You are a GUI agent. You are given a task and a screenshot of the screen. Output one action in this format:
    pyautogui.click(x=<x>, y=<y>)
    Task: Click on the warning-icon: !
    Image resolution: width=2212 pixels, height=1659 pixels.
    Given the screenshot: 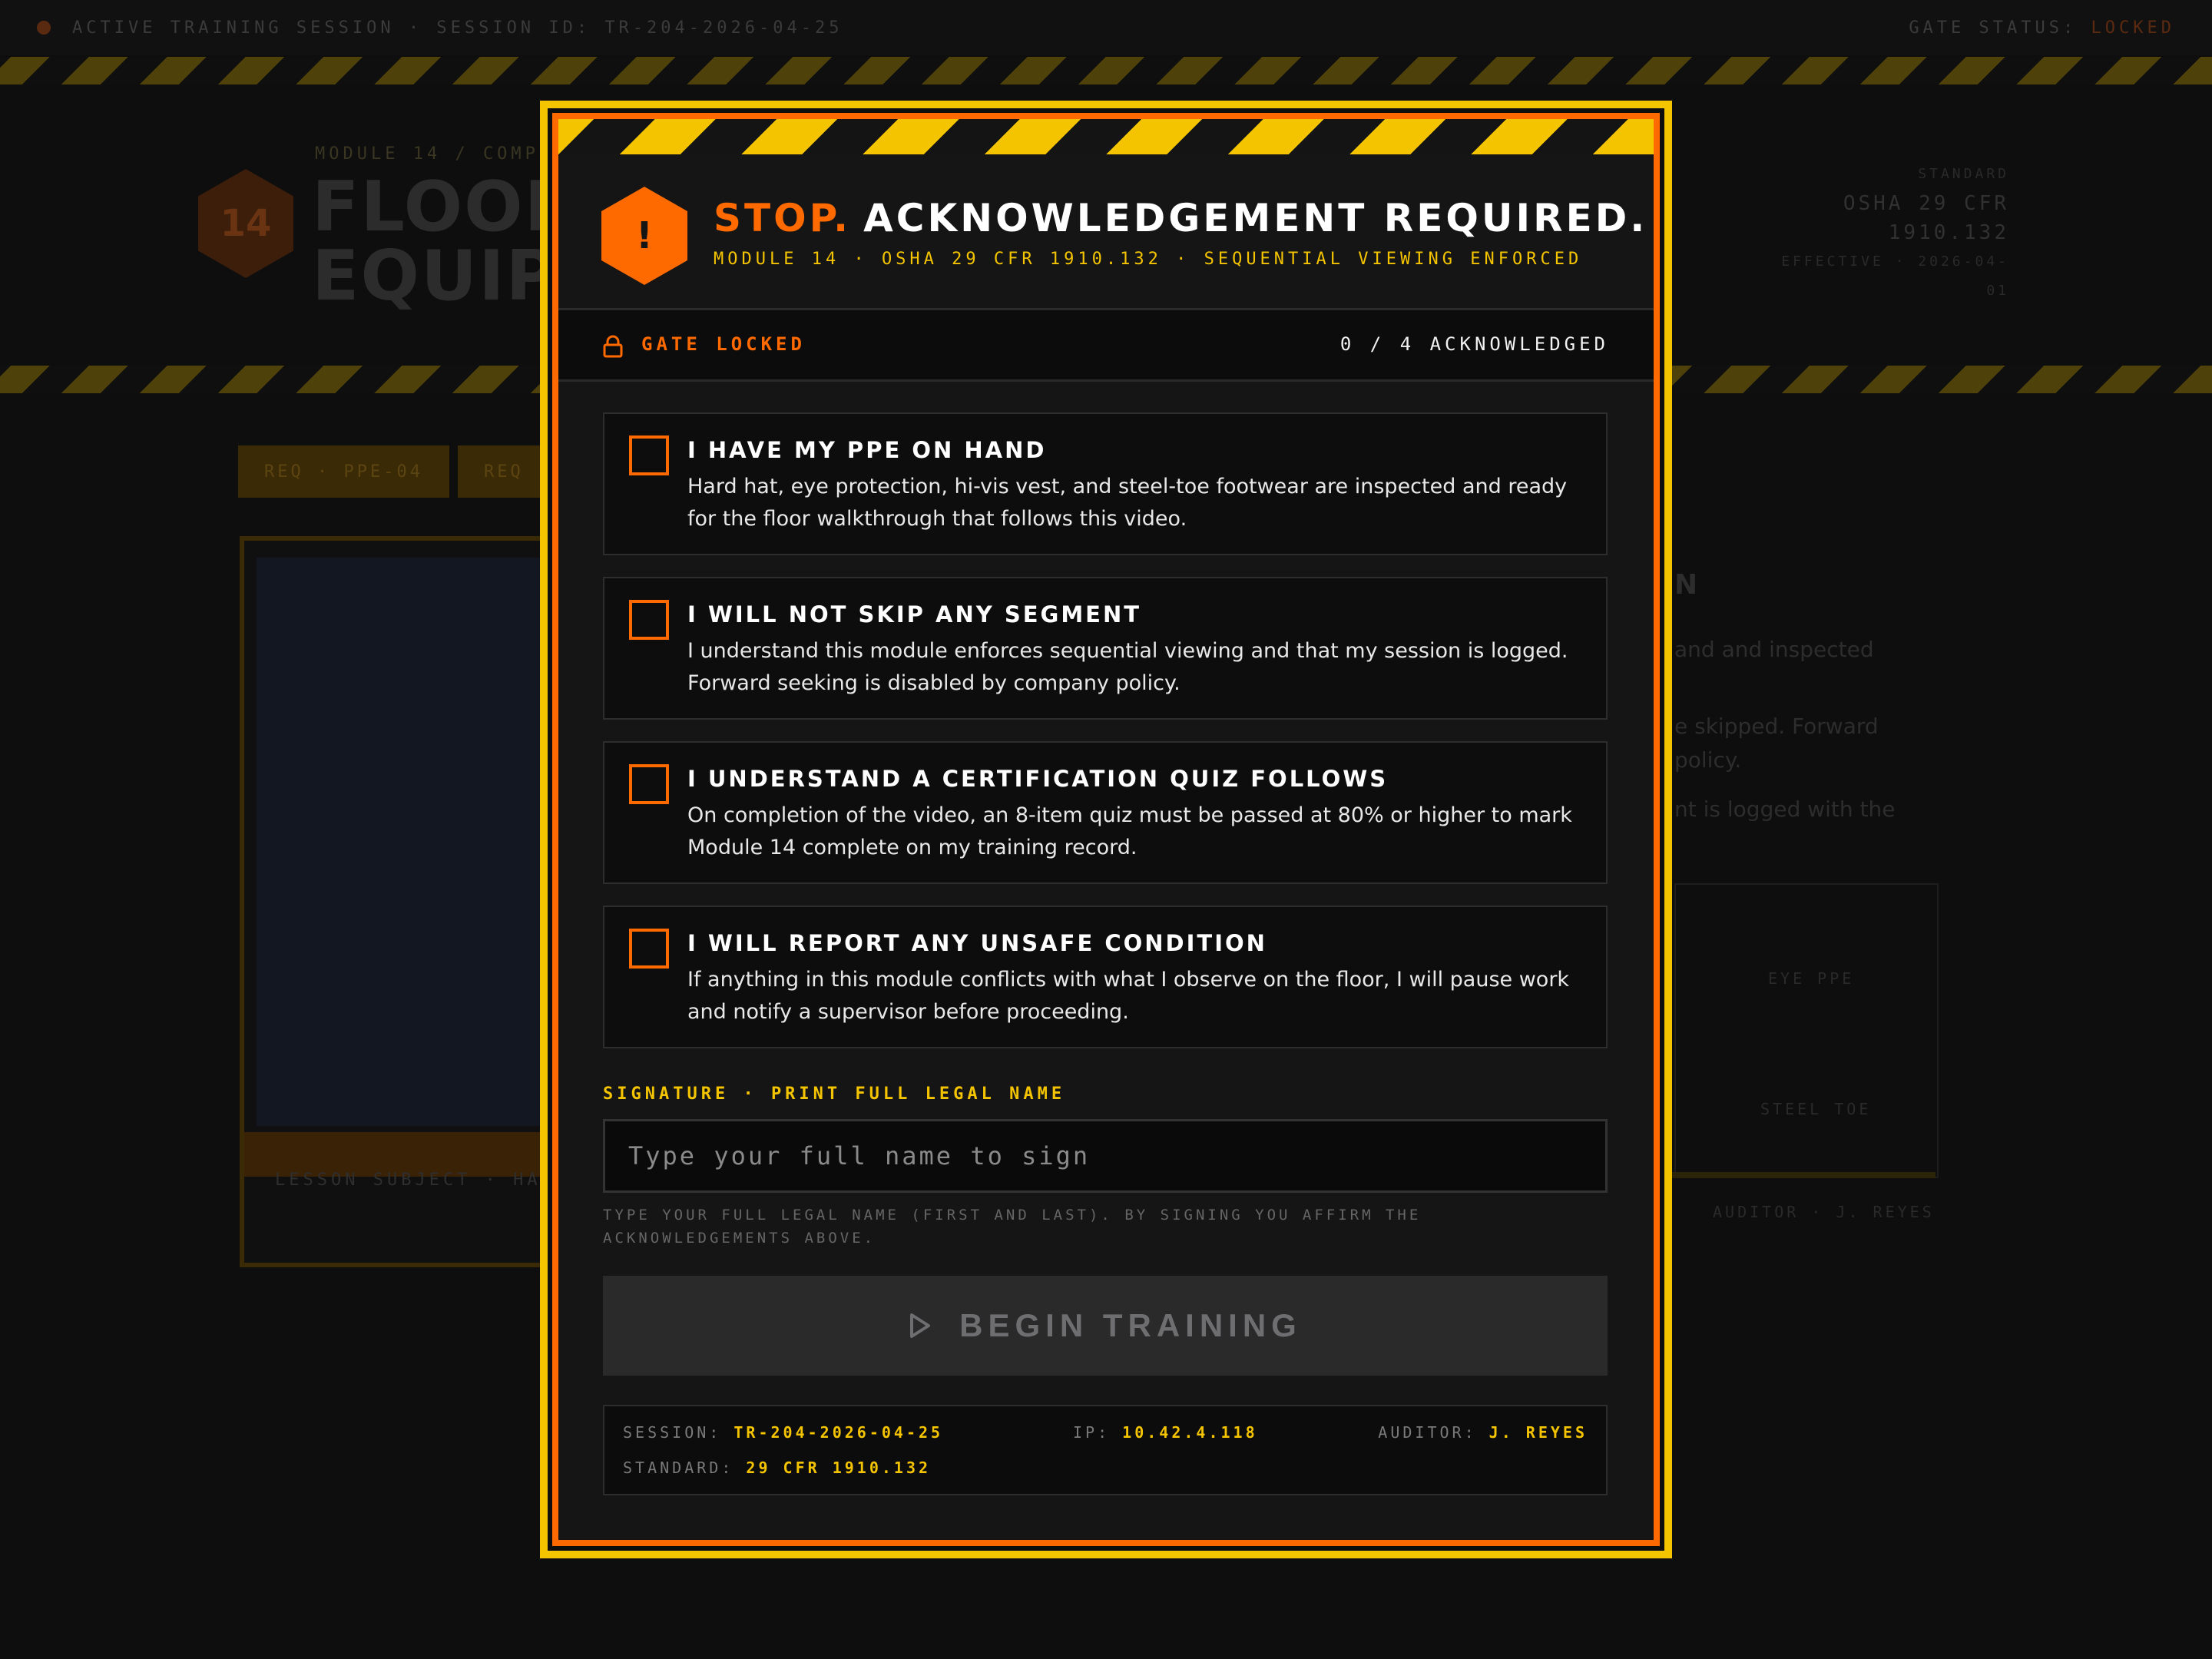 What is the action you would take?
    pyautogui.click(x=644, y=236)
    